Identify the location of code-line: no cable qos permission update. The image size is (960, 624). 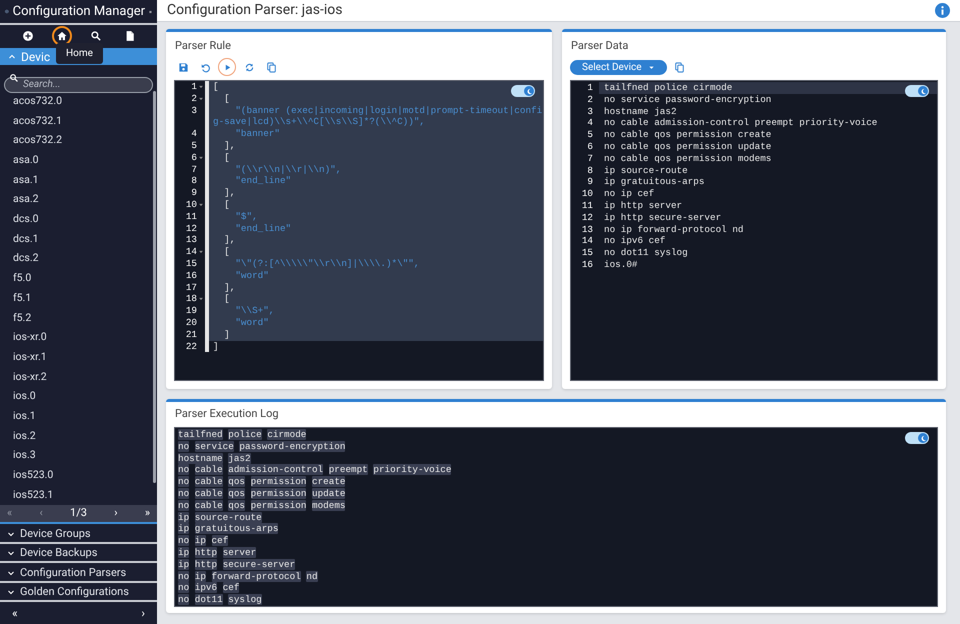
(687, 146).